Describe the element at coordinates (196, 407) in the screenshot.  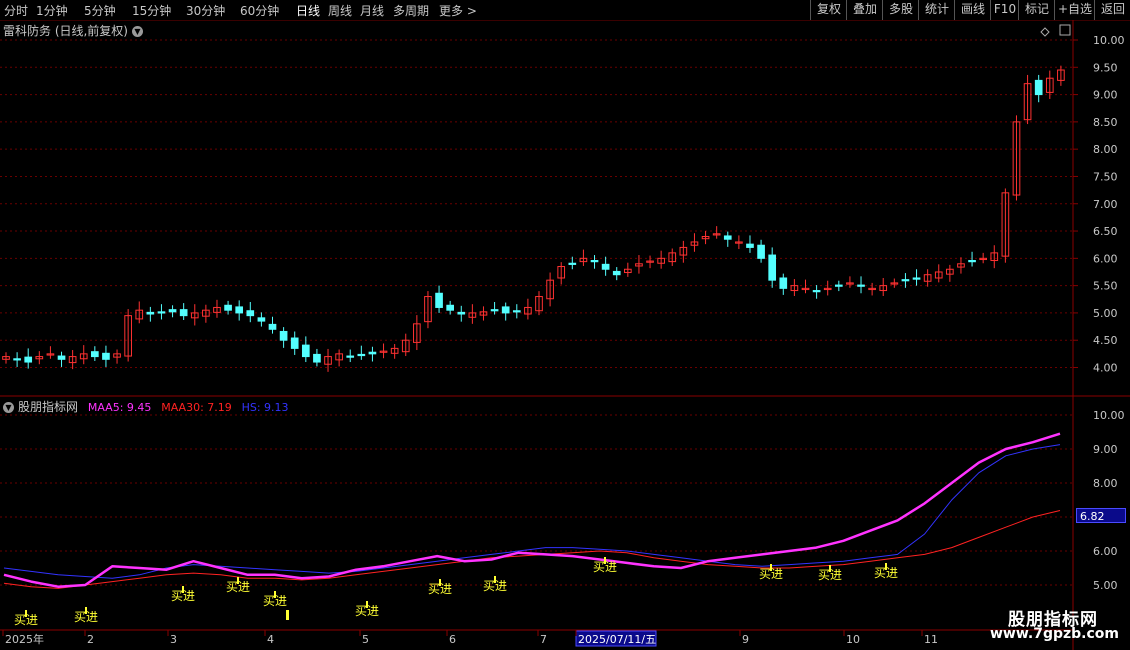
I see `maa30-label: MAA30: 7.19` at that location.